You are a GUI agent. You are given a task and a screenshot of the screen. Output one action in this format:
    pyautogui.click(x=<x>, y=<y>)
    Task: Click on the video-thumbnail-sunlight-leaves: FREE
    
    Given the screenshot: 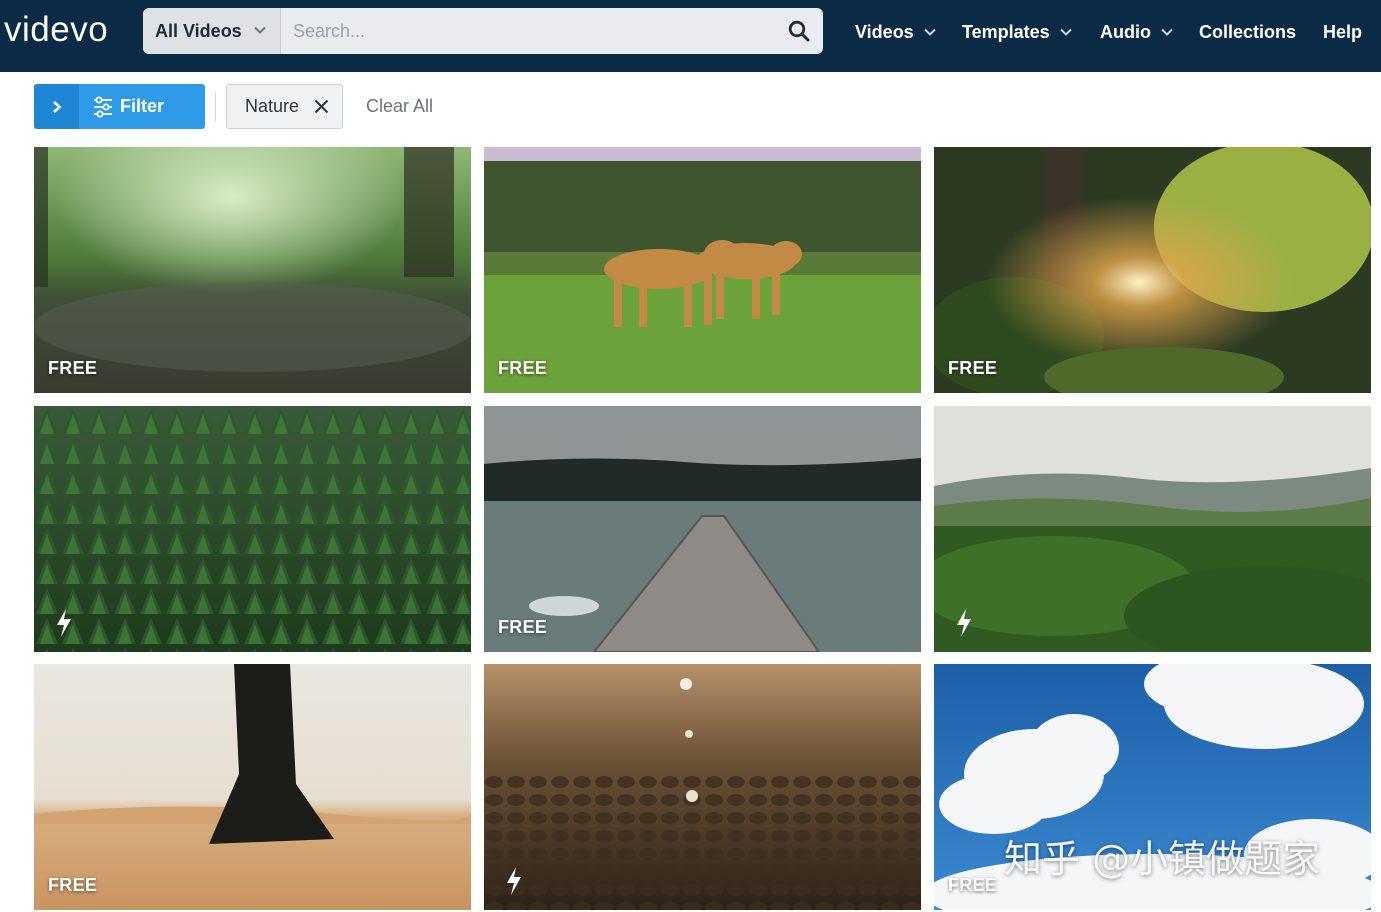 What is the action you would take?
    pyautogui.click(x=1152, y=270)
    